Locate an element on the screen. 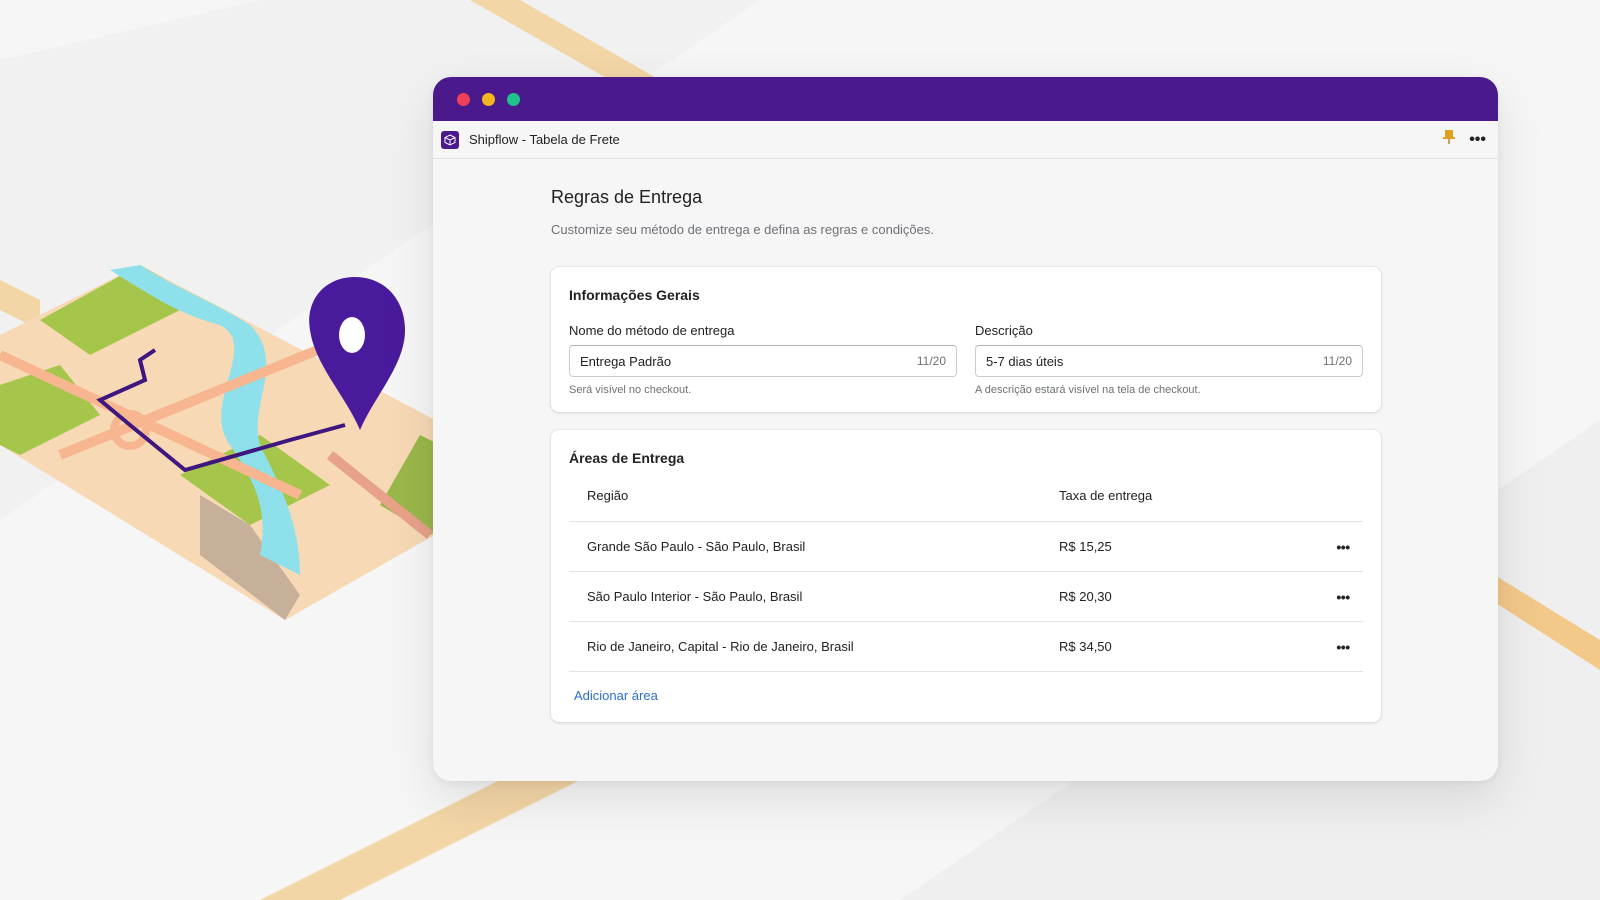 The width and height of the screenshot is (1600, 900). minimize-window-button is located at coordinates (488, 99).